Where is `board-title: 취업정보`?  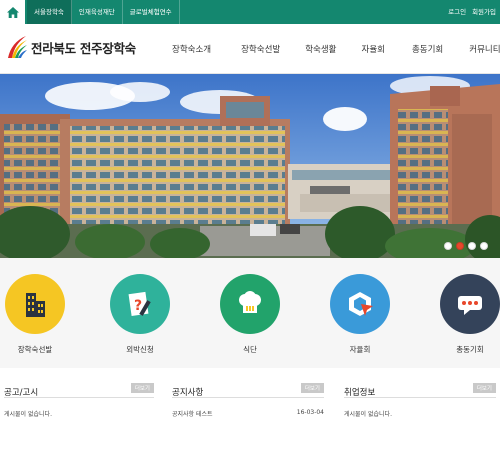 board-title: 취업정보 is located at coordinates (360, 393).